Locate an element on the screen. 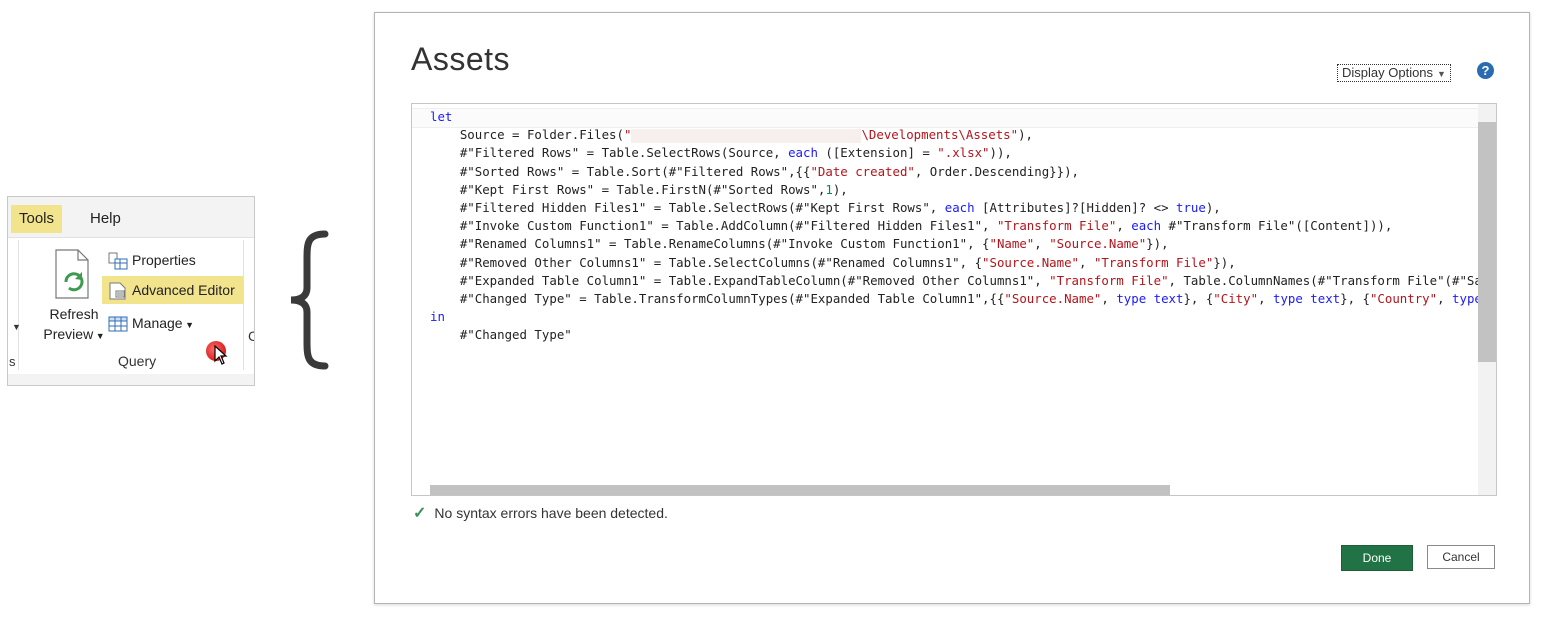  code-line: let is located at coordinates (959, 117).